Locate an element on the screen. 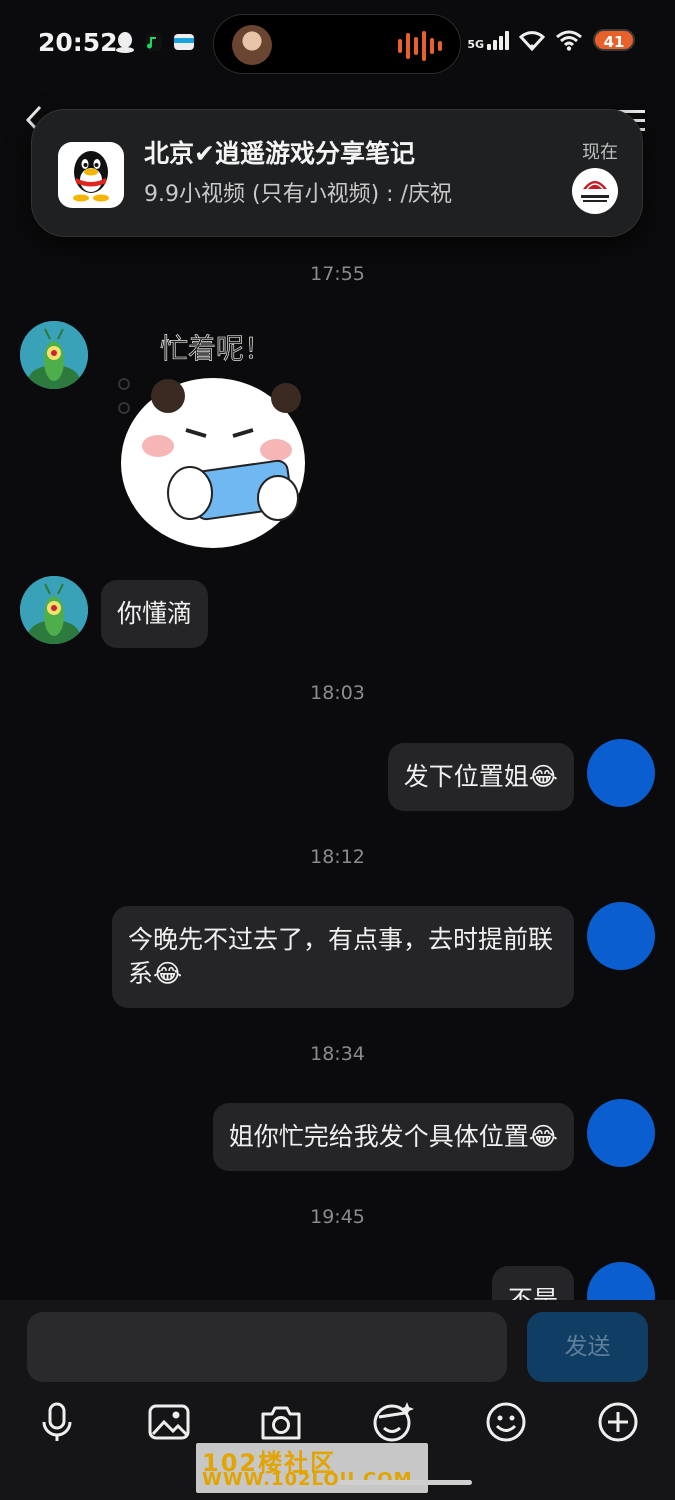 Image resolution: width=675 pixels, height=1500 pixels. plus-icon is located at coordinates (618, 1422).